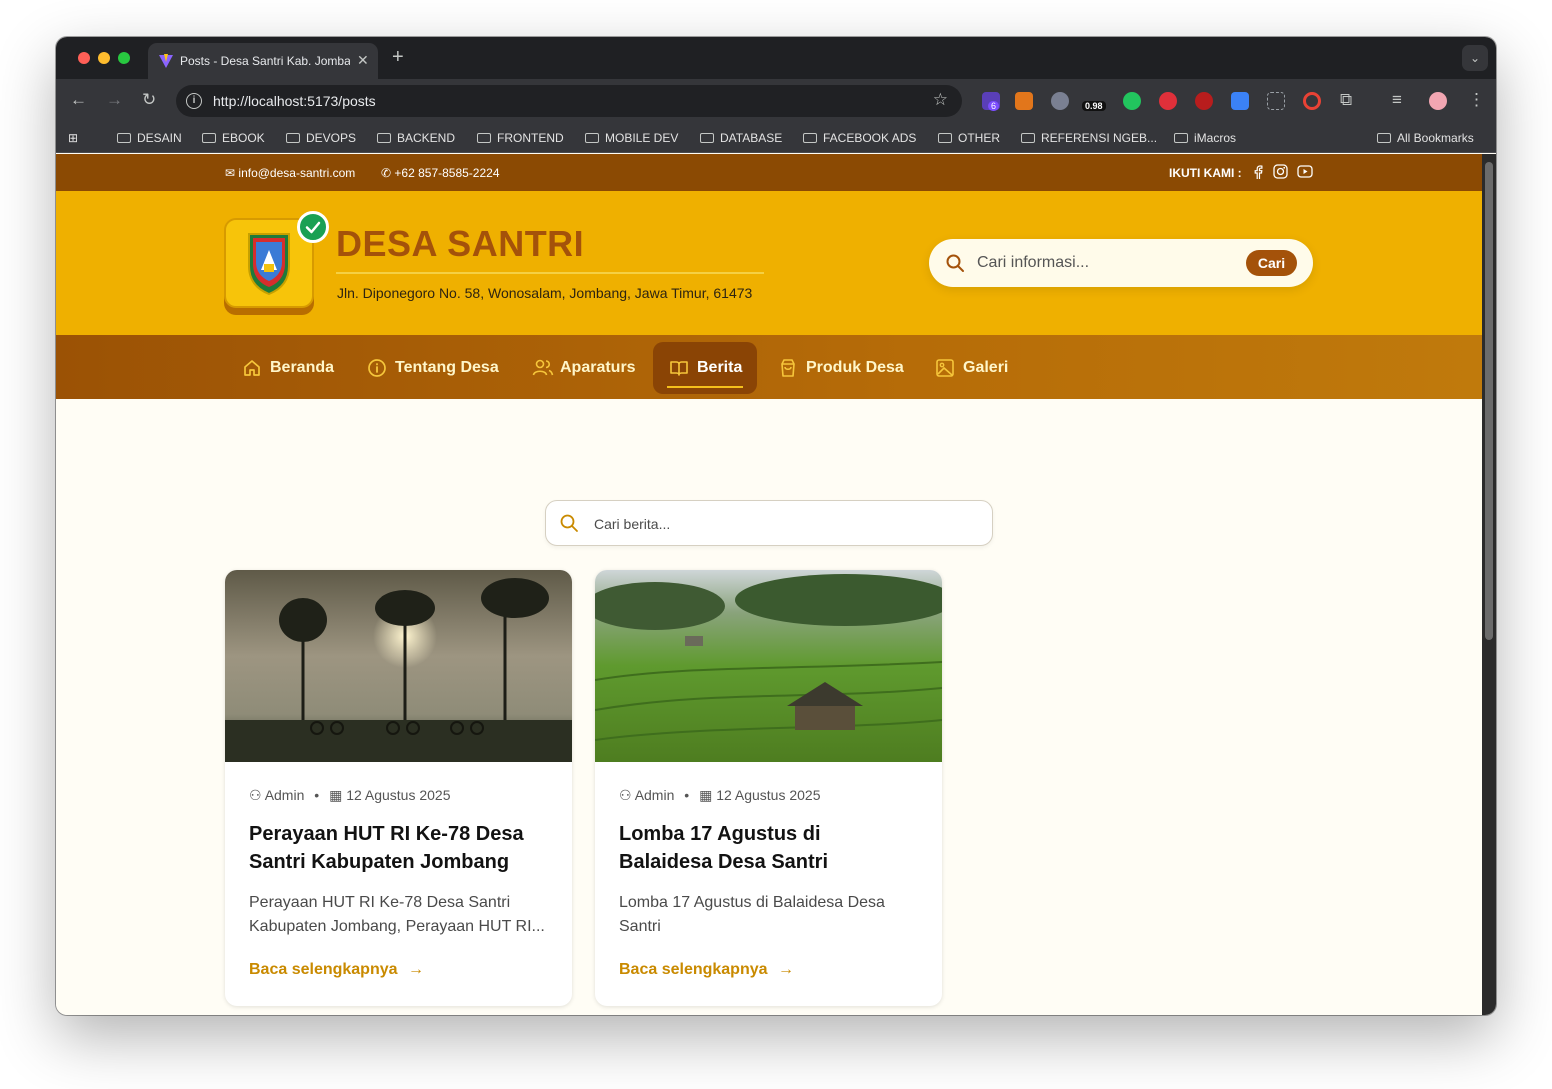  I want to click on status-dot-extension-icon, so click(1132, 101).